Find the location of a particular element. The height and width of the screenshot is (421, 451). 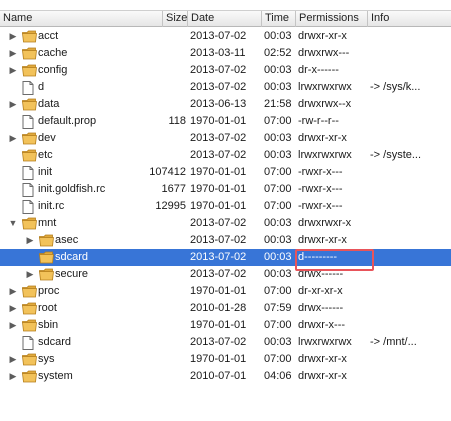

table-row: ▶ root 2010-01-28 07:59 drwx------ is located at coordinates (225, 308).